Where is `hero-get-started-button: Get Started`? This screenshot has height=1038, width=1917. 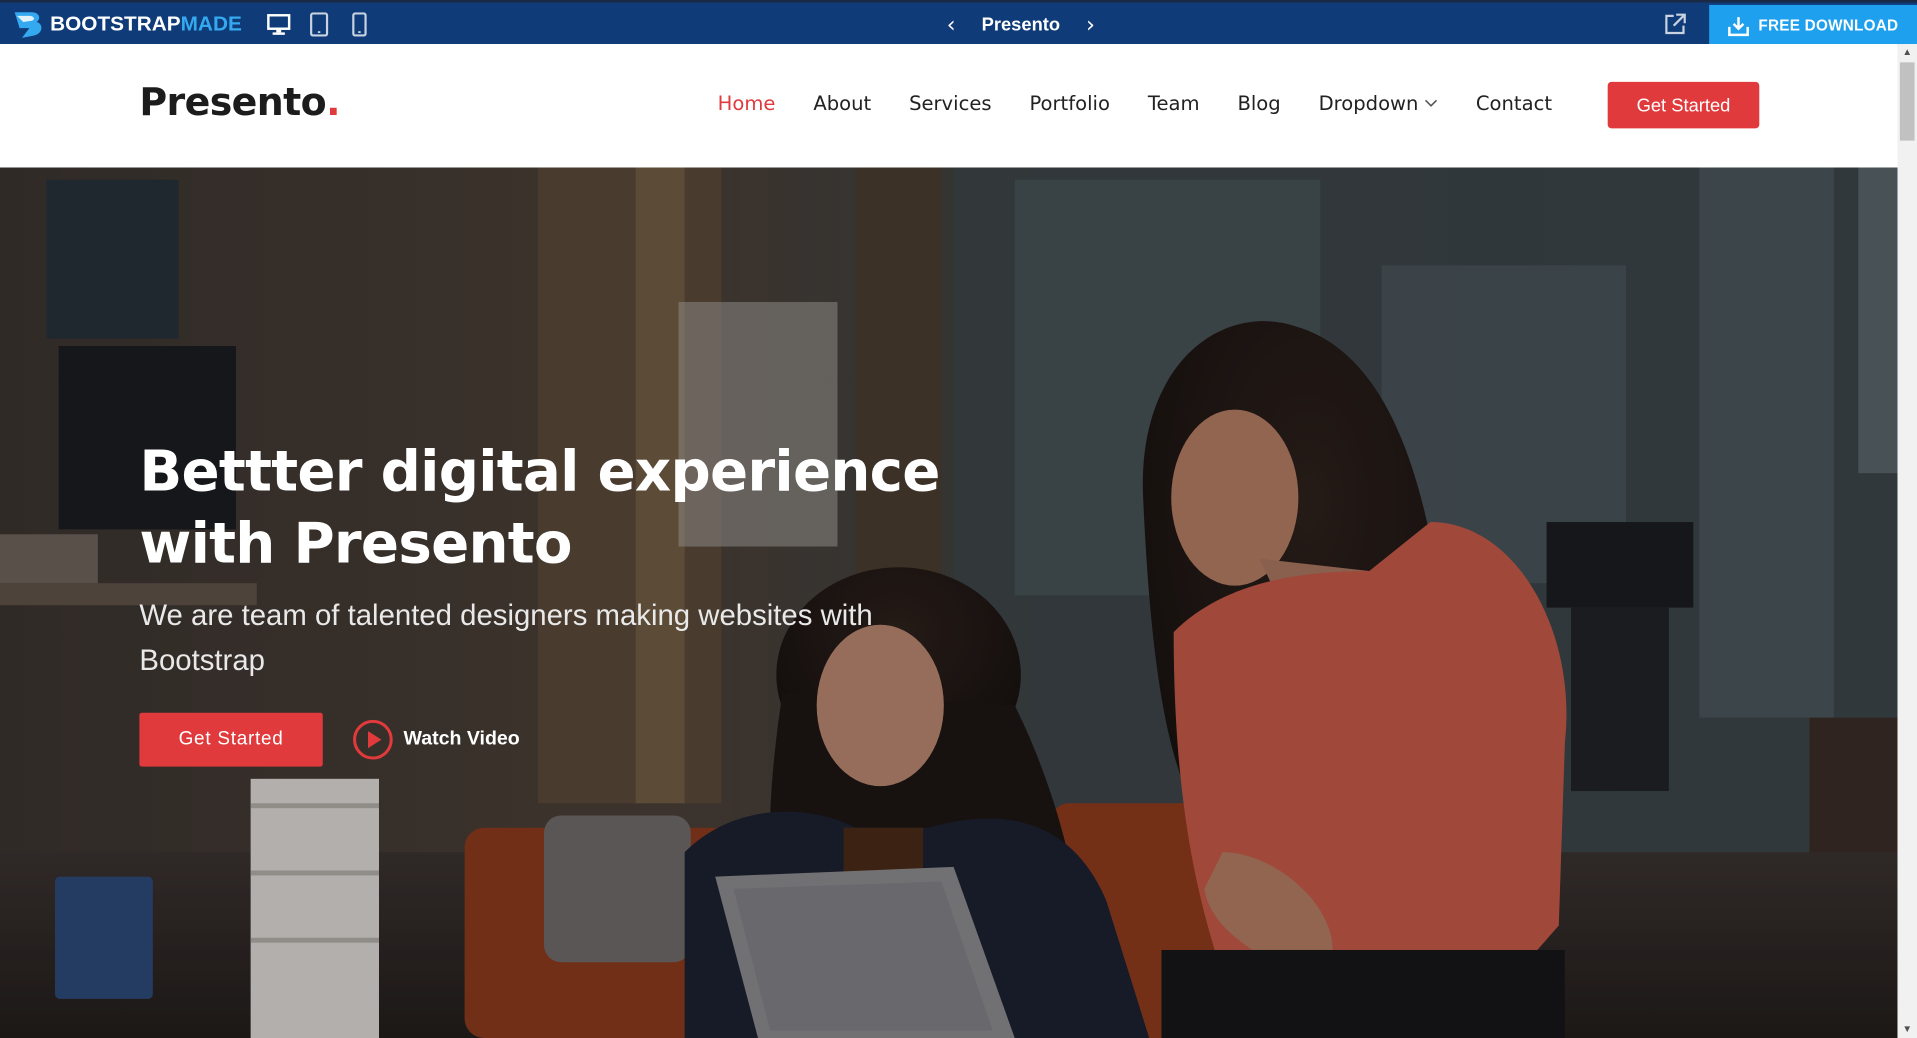 hero-get-started-button: Get Started is located at coordinates (231, 739).